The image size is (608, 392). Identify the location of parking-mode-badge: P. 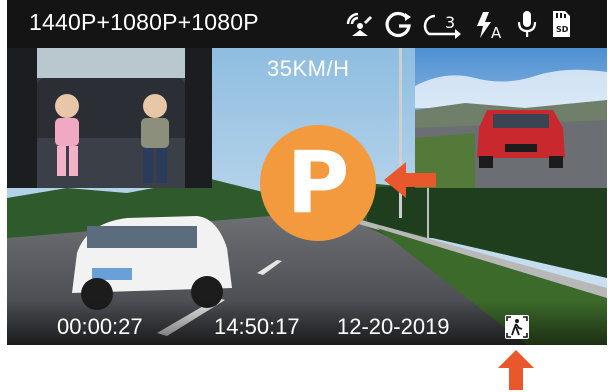
(318, 183).